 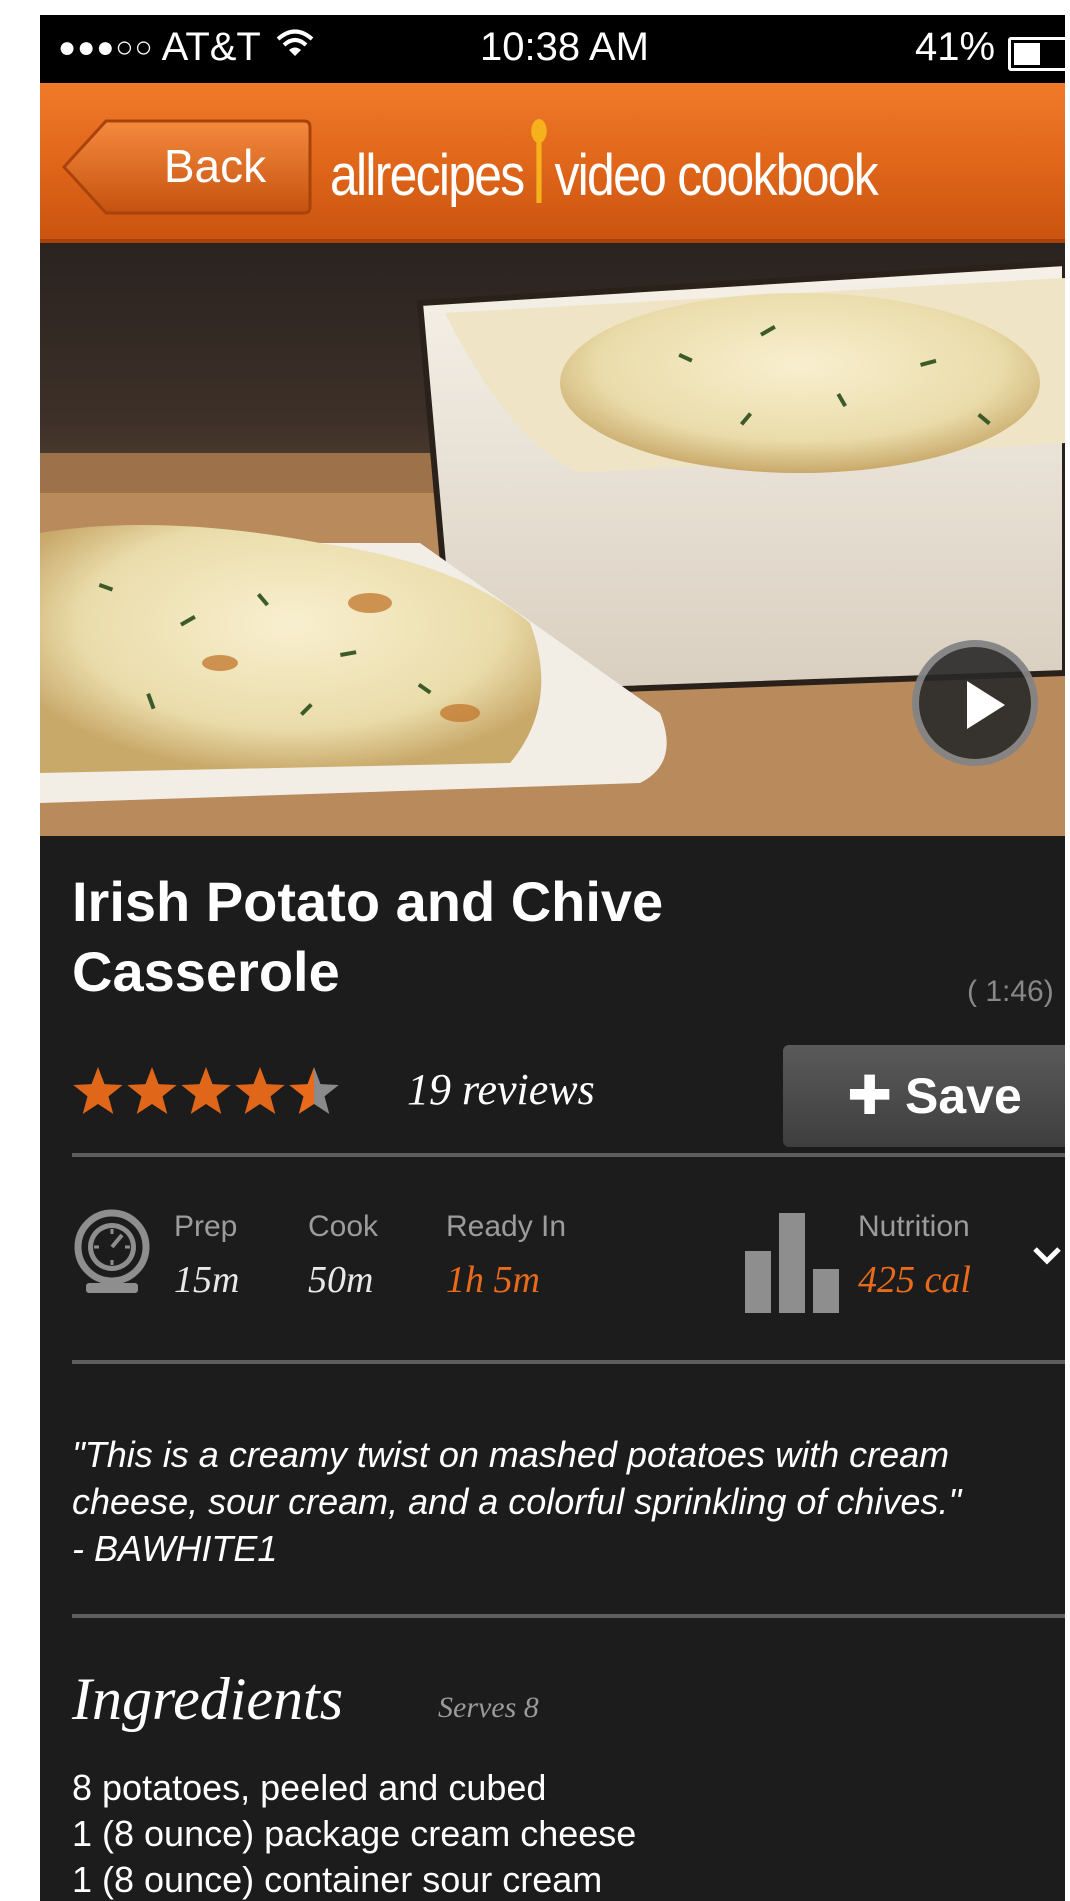 I want to click on video-duration: ( 1:46), so click(x=1010, y=991).